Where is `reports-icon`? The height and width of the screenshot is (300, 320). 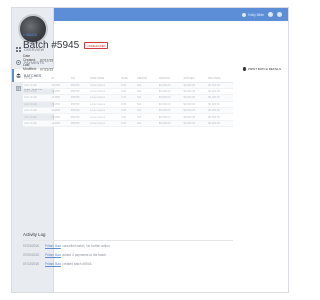 reports-icon is located at coordinates (18, 88).